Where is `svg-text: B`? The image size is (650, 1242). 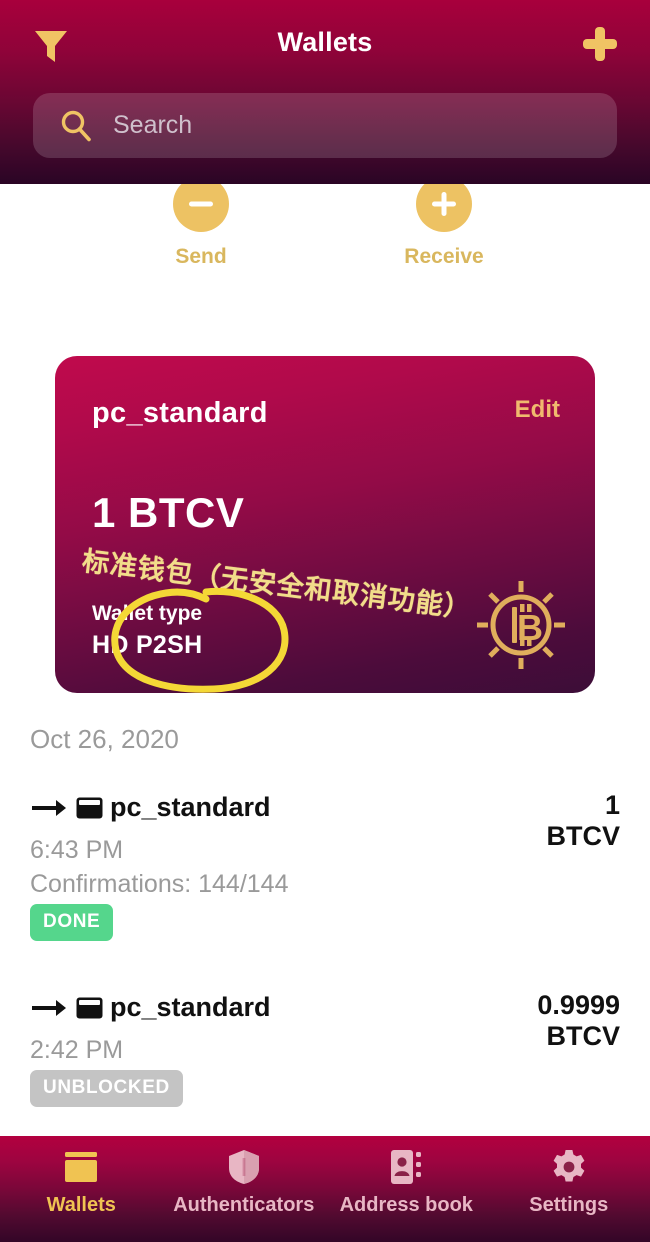
svg-text: B is located at coordinates (530, 627).